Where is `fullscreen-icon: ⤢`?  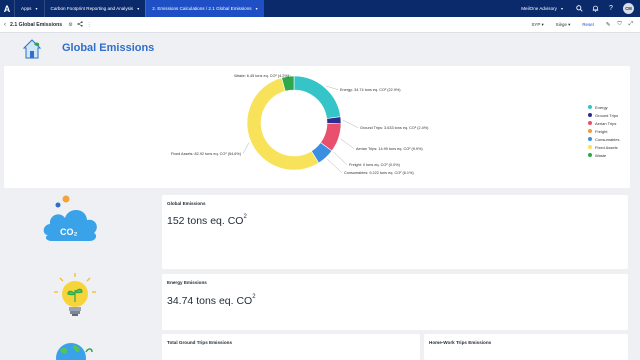 fullscreen-icon: ⤢ is located at coordinates (631, 24).